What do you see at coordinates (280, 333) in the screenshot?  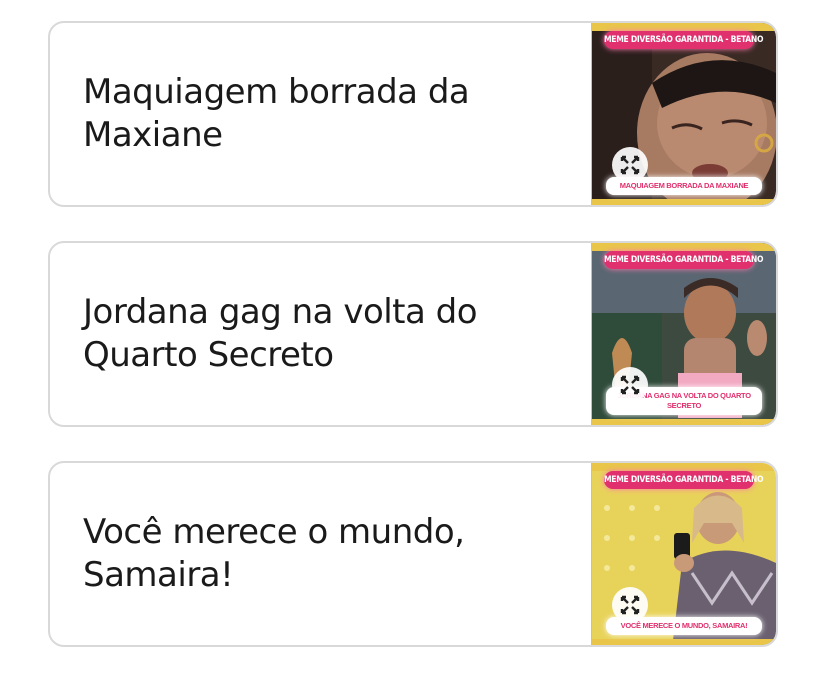 I see `meme-title: Jordana gag na volta do Quarto Secreto` at bounding box center [280, 333].